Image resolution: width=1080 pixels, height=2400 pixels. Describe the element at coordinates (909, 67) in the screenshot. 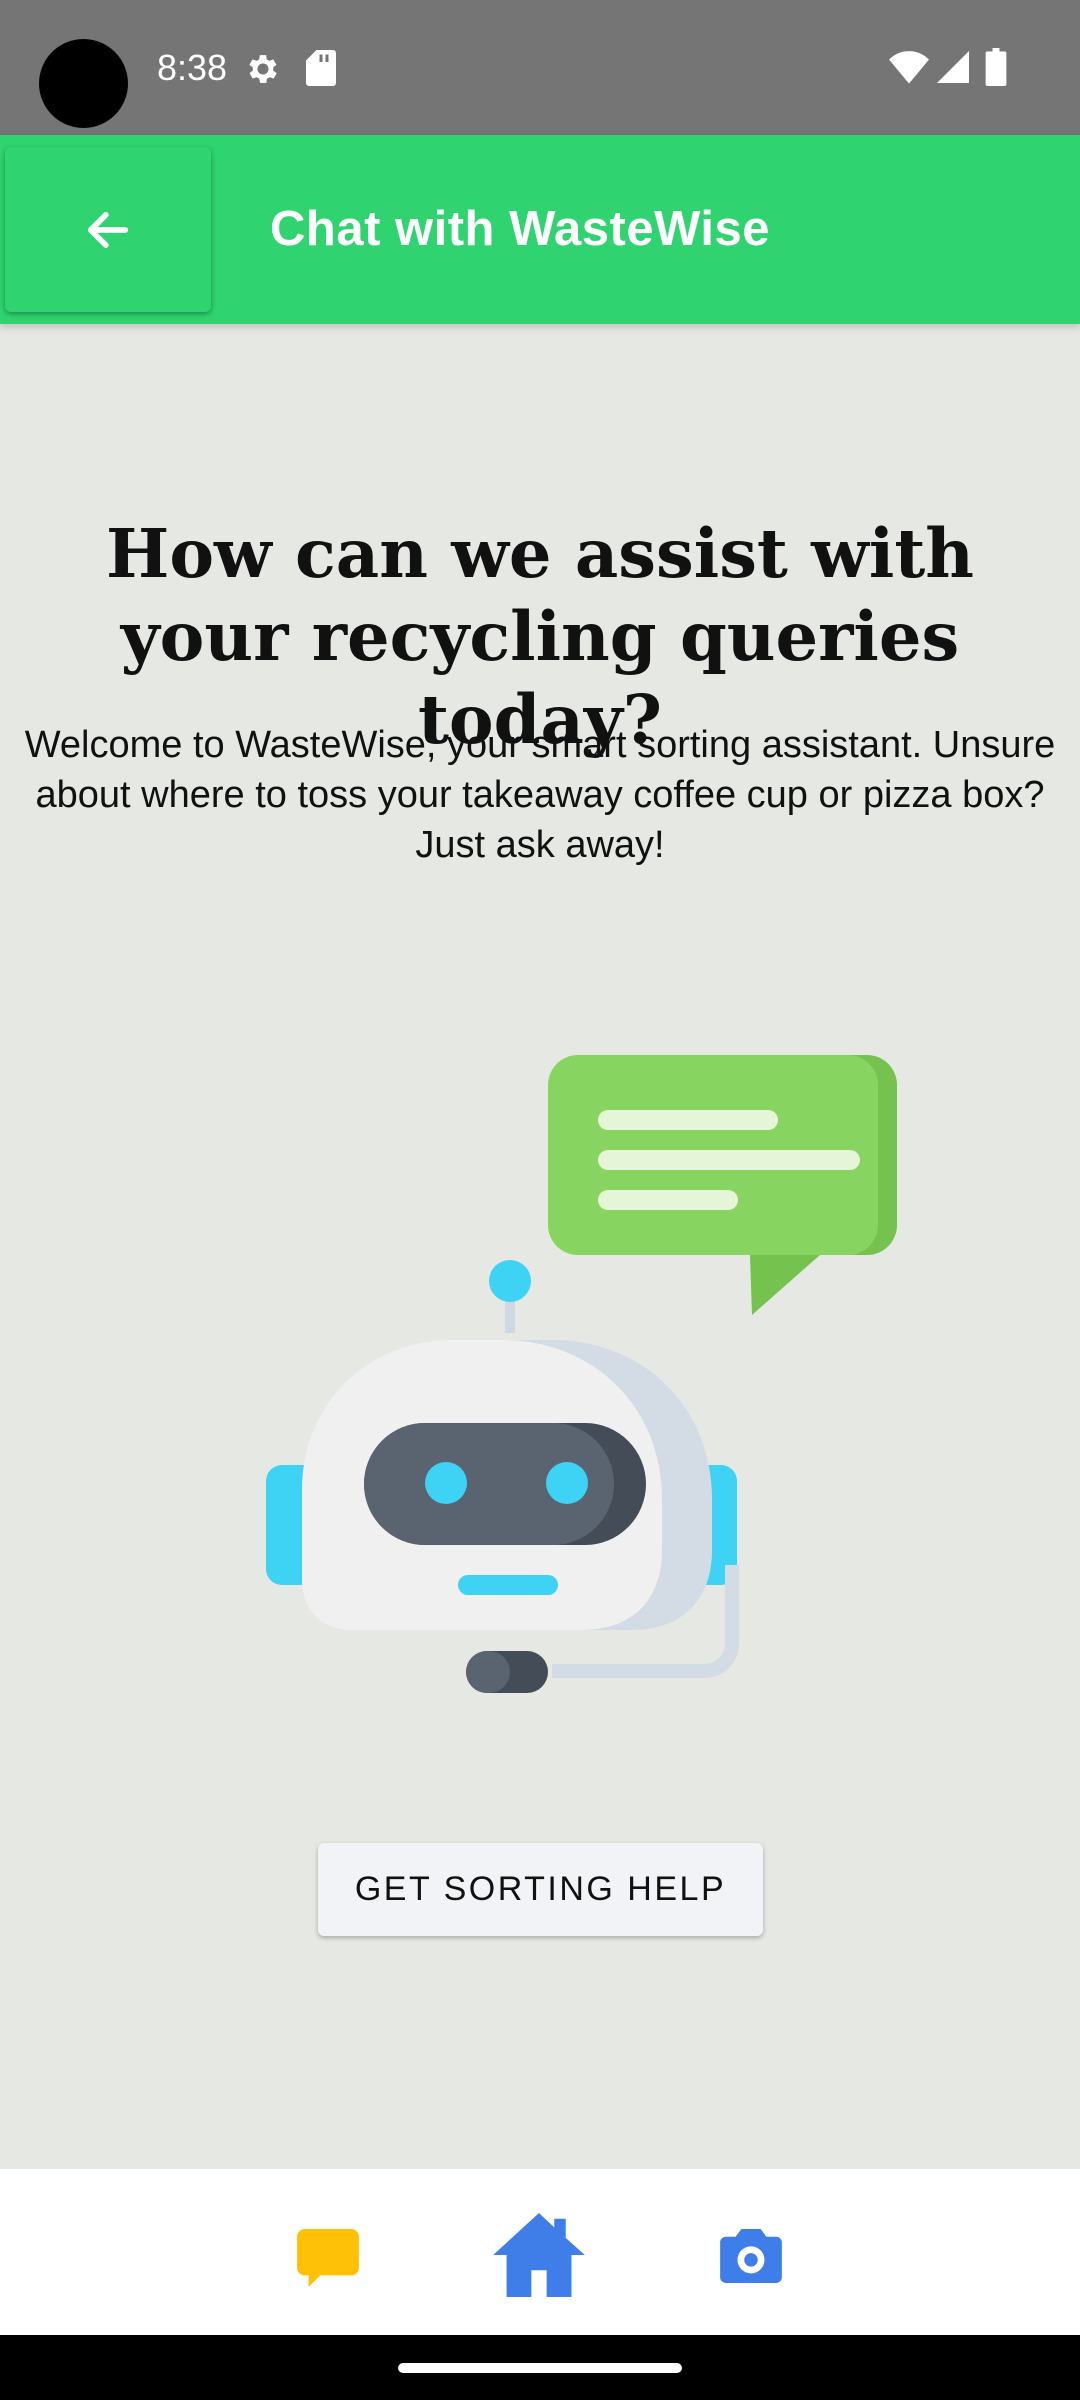

I see `wifi-icon` at that location.